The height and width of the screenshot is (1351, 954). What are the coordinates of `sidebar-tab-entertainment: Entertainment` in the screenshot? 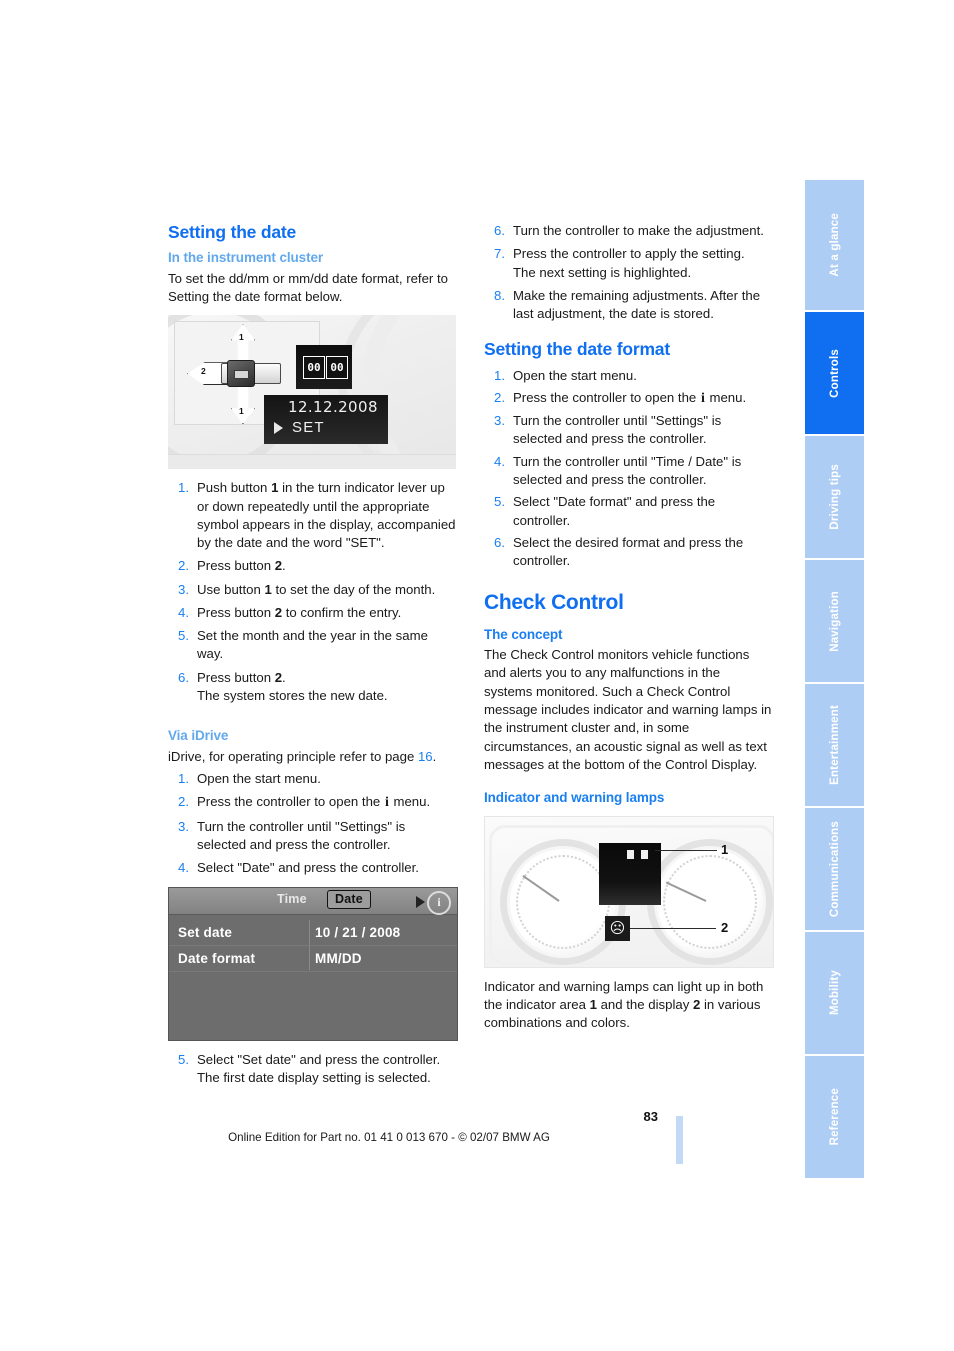 It's located at (834, 745).